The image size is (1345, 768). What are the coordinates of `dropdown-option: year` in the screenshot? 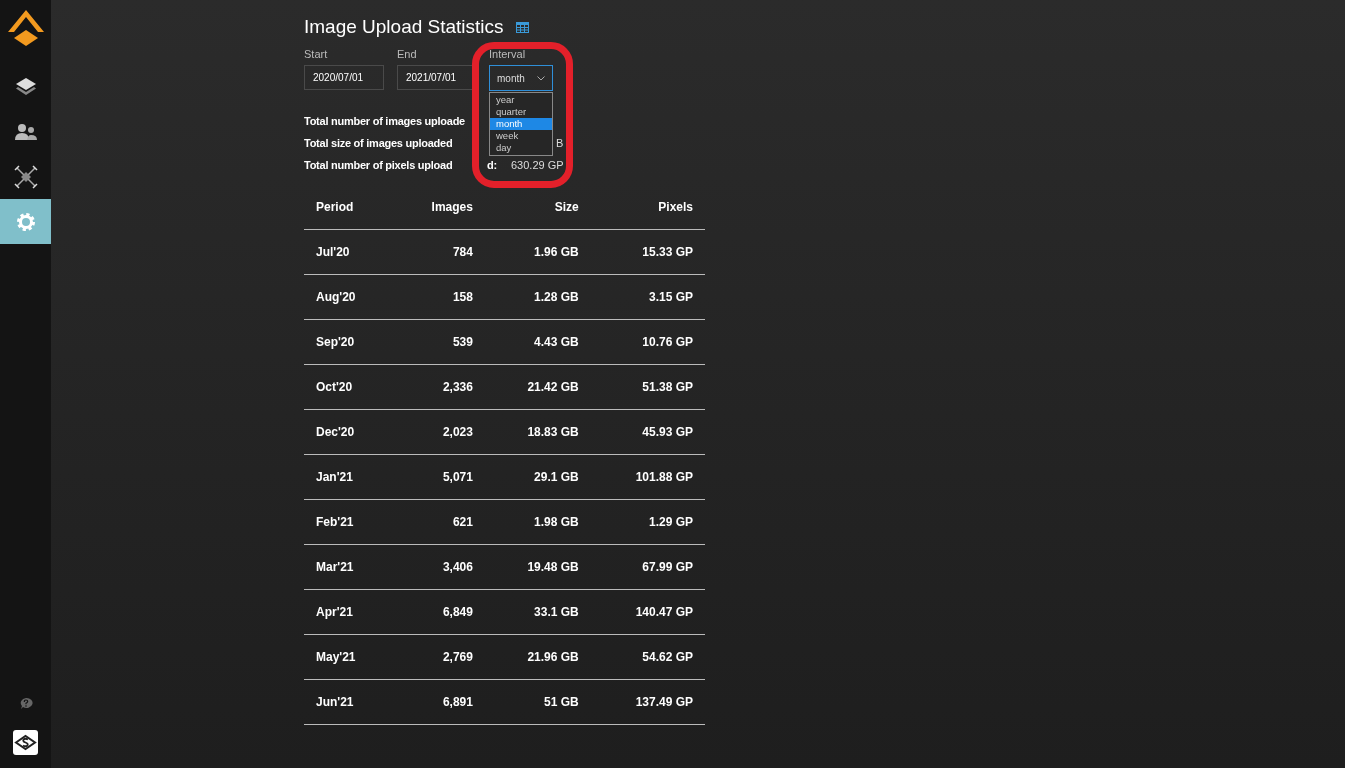 It's located at (521, 100).